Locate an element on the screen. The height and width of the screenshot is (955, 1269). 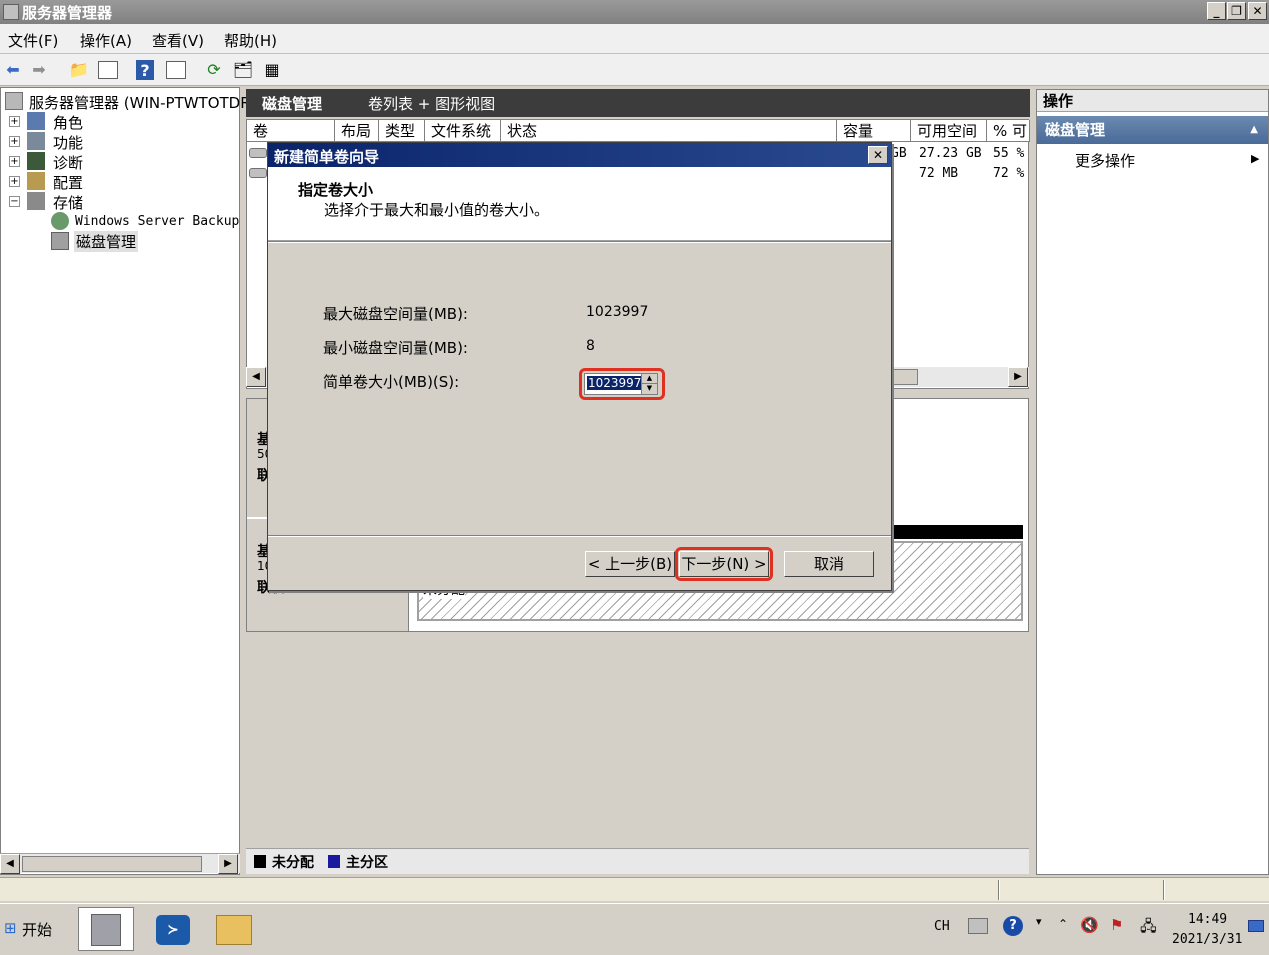
powershell-icon: ≻ is located at coordinates (173, 930).